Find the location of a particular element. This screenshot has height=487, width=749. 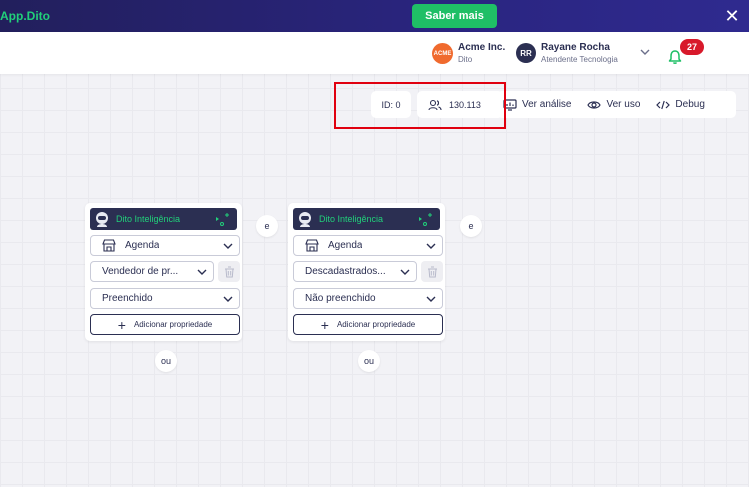

company-name: Acme Inc. is located at coordinates (481, 47).